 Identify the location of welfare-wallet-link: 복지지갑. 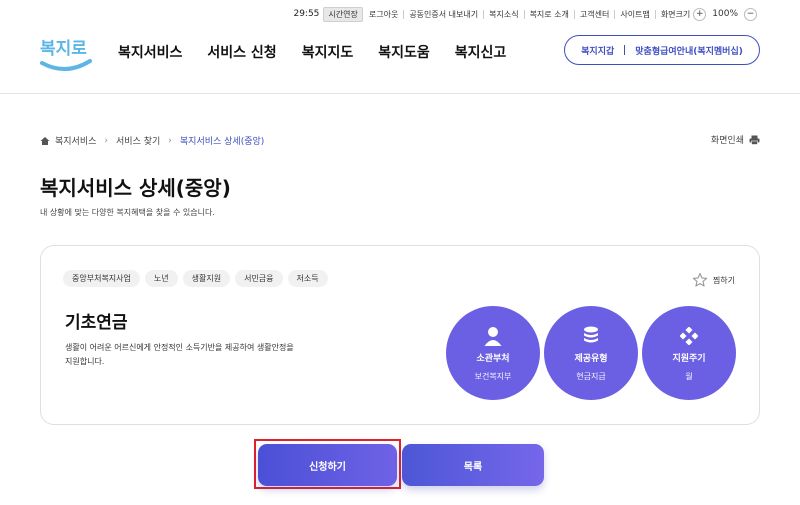
(597, 50).